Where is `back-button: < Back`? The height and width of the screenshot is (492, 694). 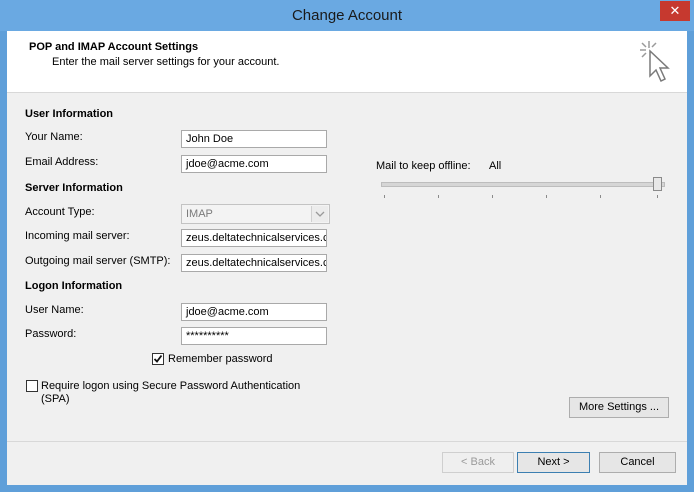 back-button: < Back is located at coordinates (478, 462).